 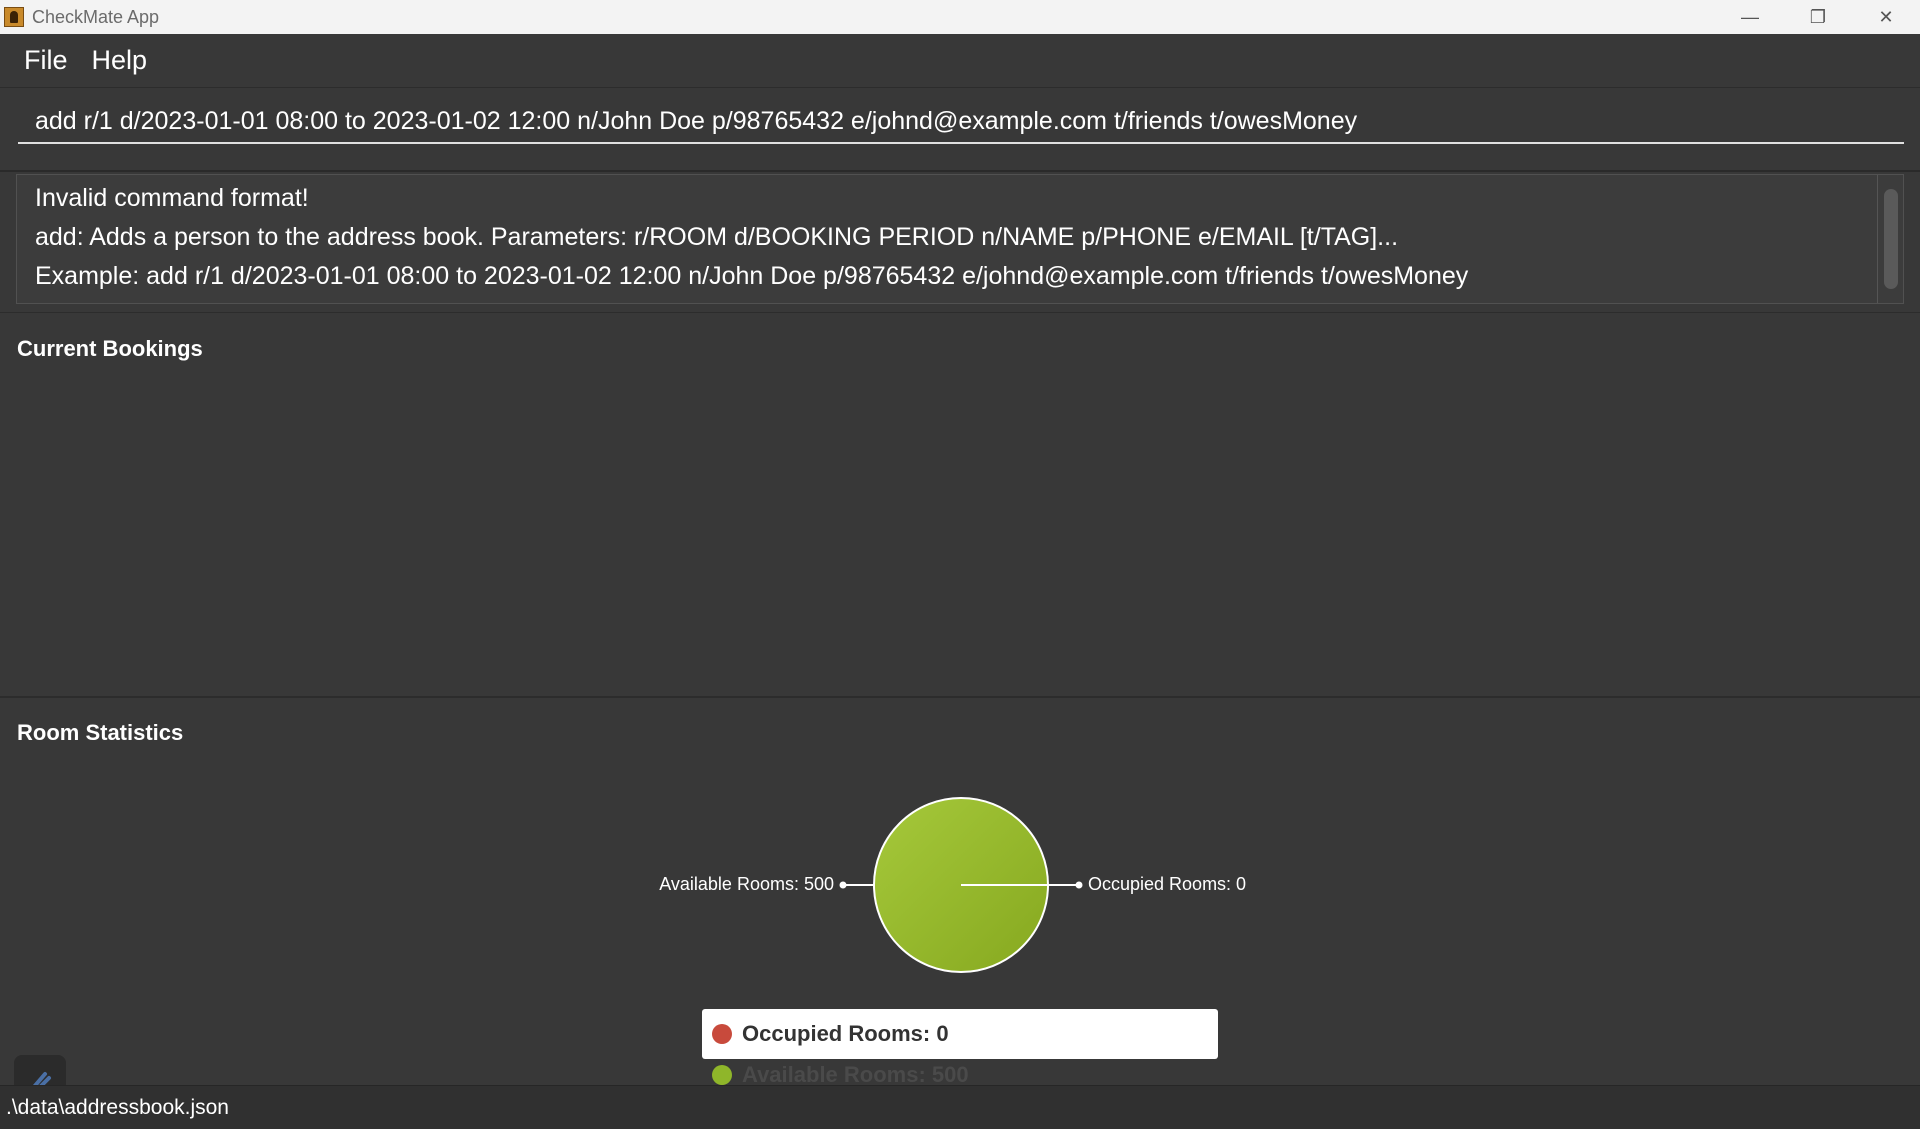 What do you see at coordinates (1886, 17) in the screenshot?
I see `close-button: ✕` at bounding box center [1886, 17].